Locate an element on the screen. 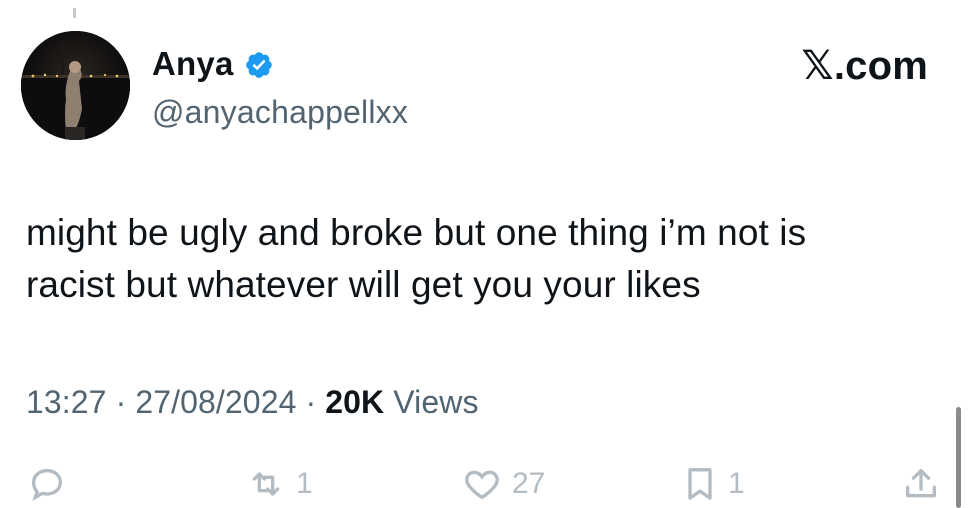 This screenshot has width=976, height=508. heart-icon is located at coordinates (482, 485).